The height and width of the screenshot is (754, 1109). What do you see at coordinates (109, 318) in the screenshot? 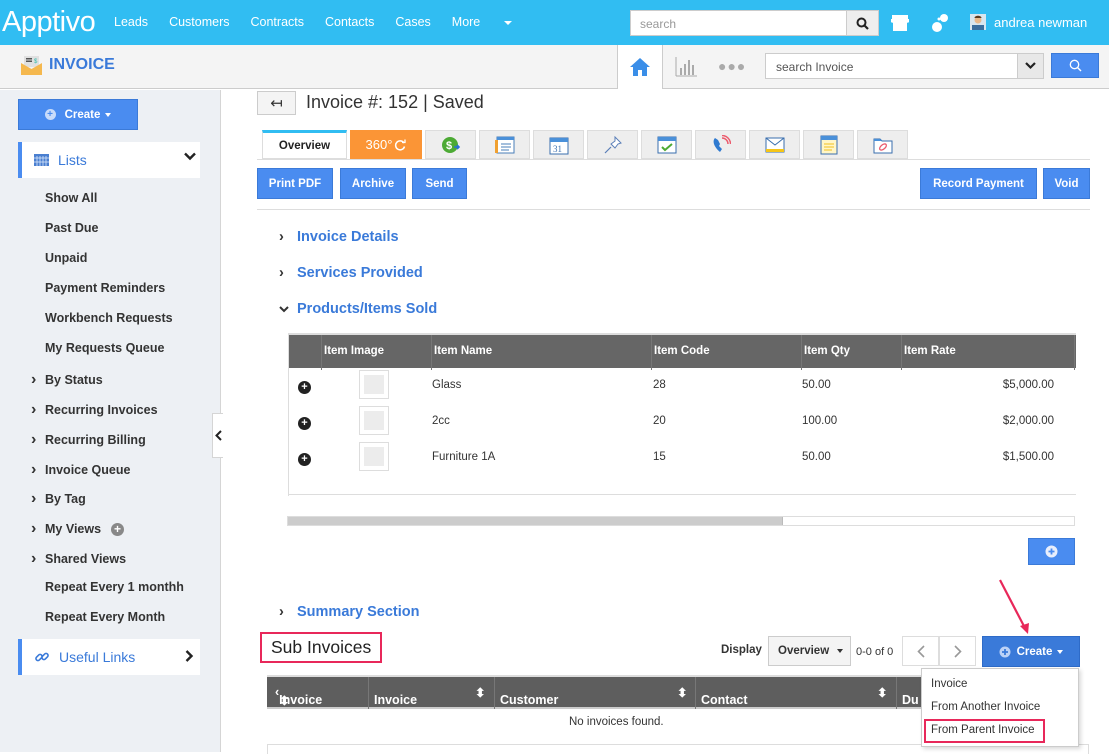
I see `sidebar-item: Workbench Requests` at bounding box center [109, 318].